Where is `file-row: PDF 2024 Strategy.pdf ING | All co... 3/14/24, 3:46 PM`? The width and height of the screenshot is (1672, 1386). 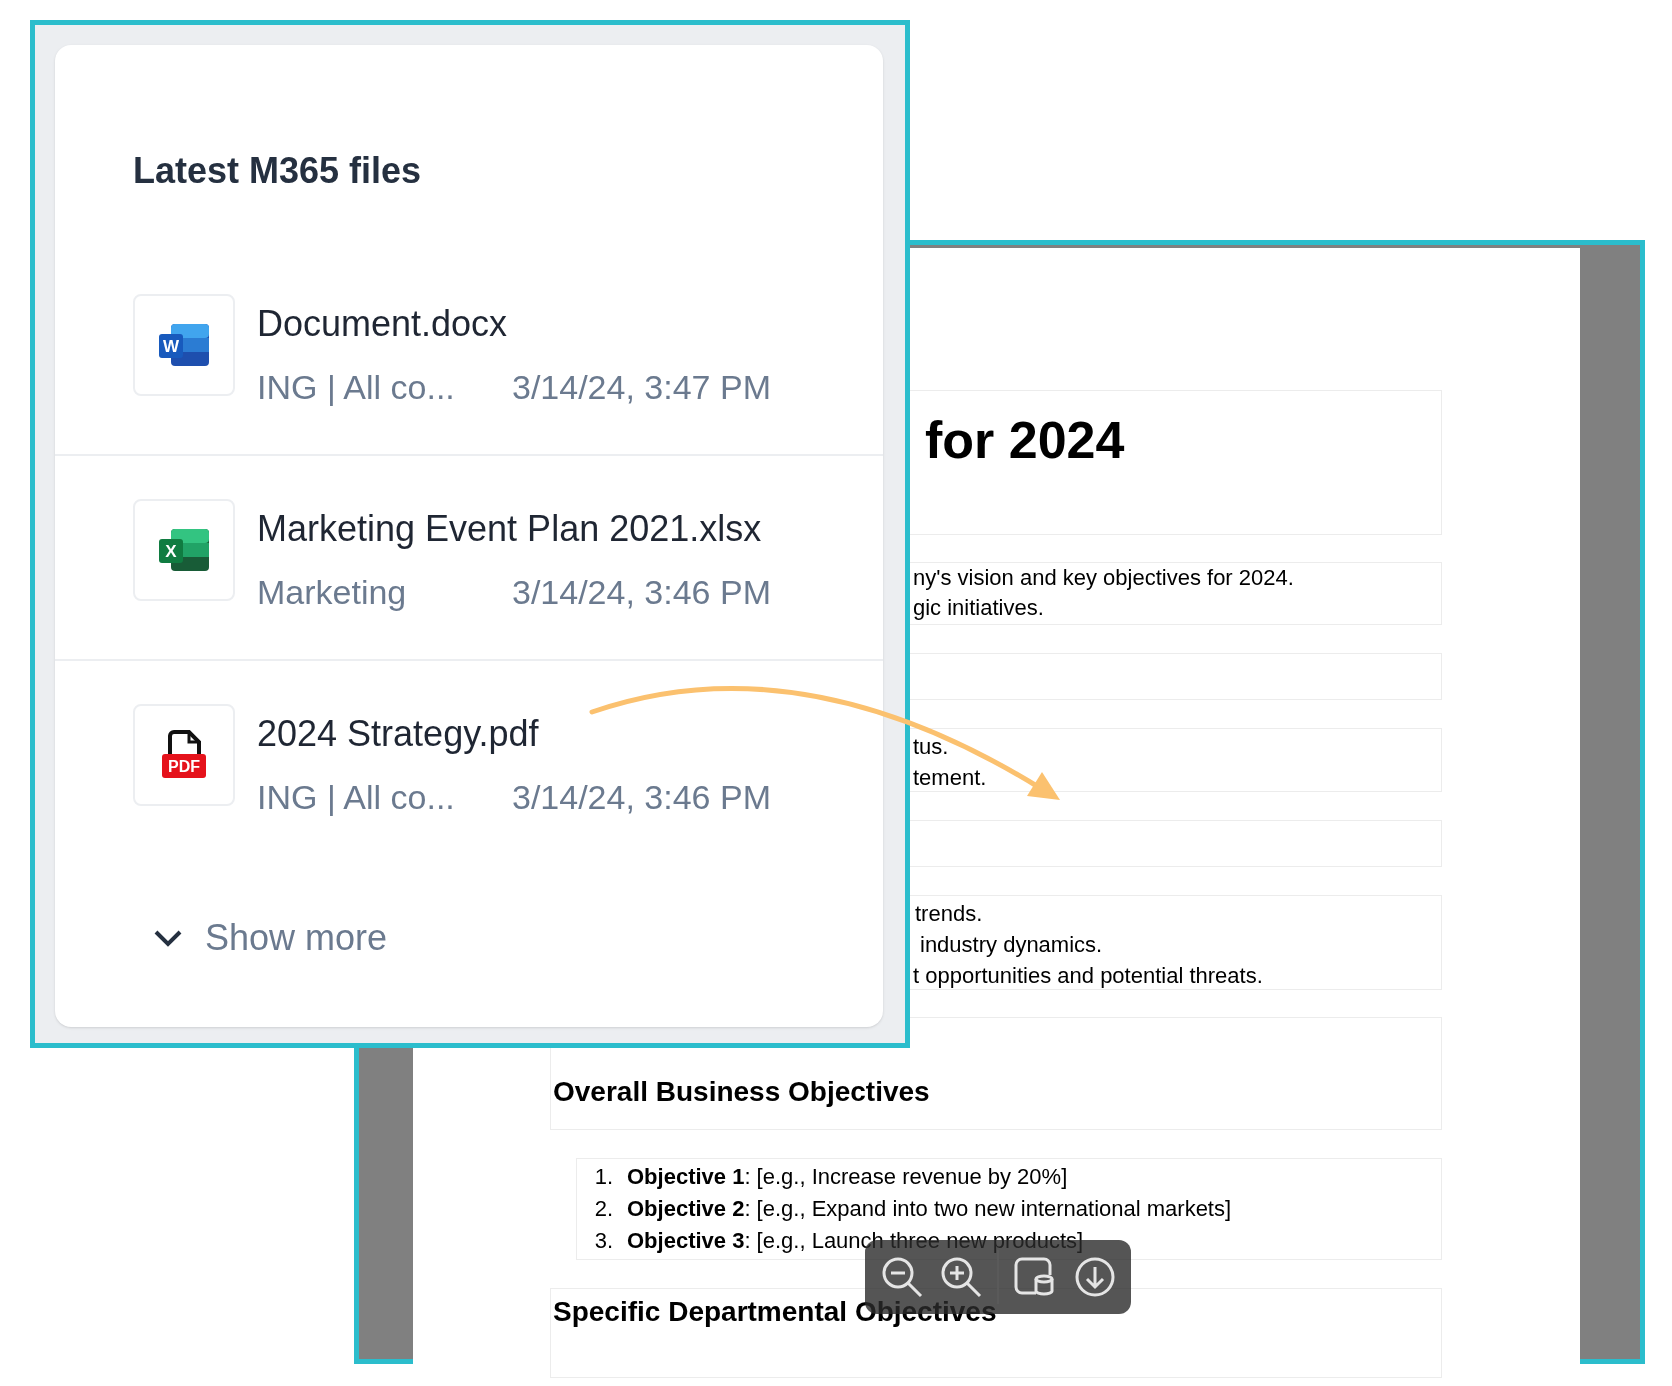 file-row: PDF 2024 Strategy.pdf ING | All co... 3/14/24, 3:46 PM is located at coordinates (469, 763).